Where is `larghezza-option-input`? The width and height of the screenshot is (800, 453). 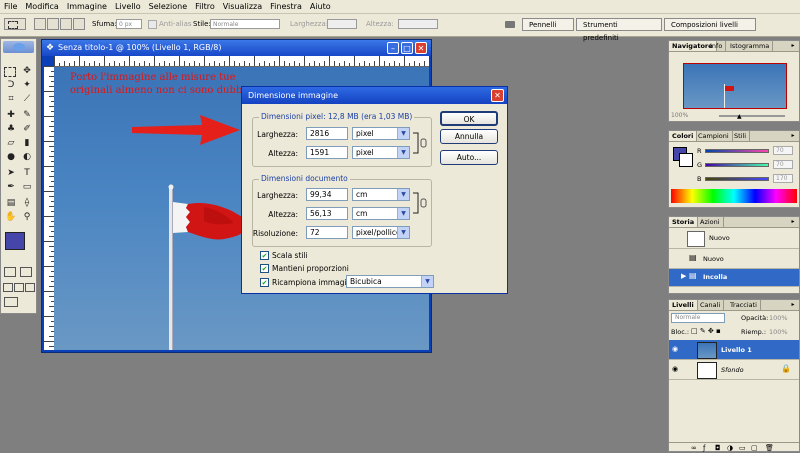
larghezza-option-input is located at coordinates (342, 24).